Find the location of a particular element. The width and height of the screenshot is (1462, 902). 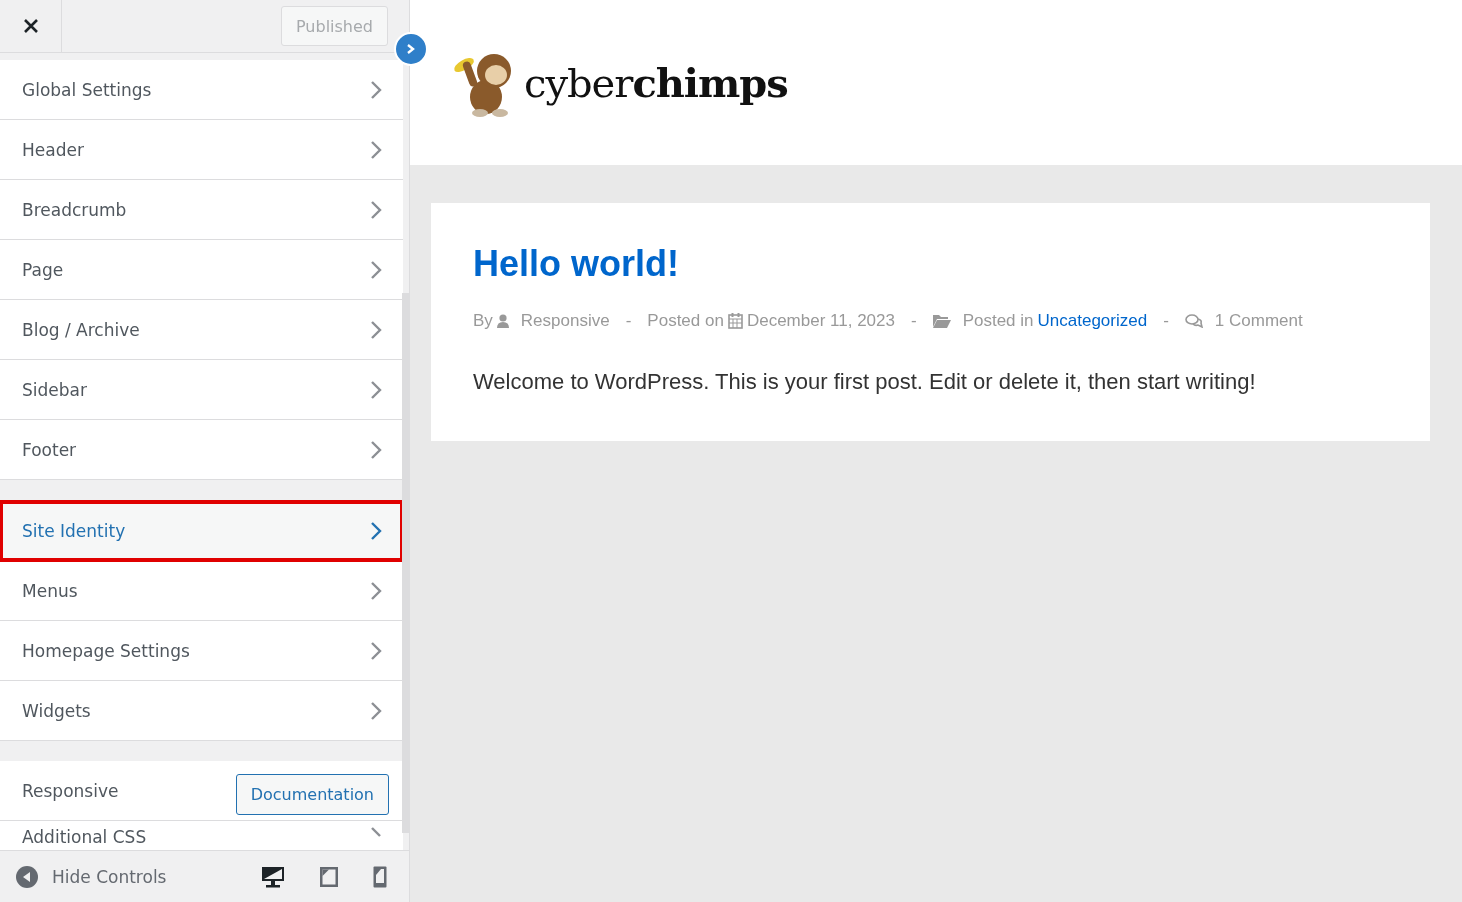

menu-item: Site Identity is located at coordinates (201, 531).